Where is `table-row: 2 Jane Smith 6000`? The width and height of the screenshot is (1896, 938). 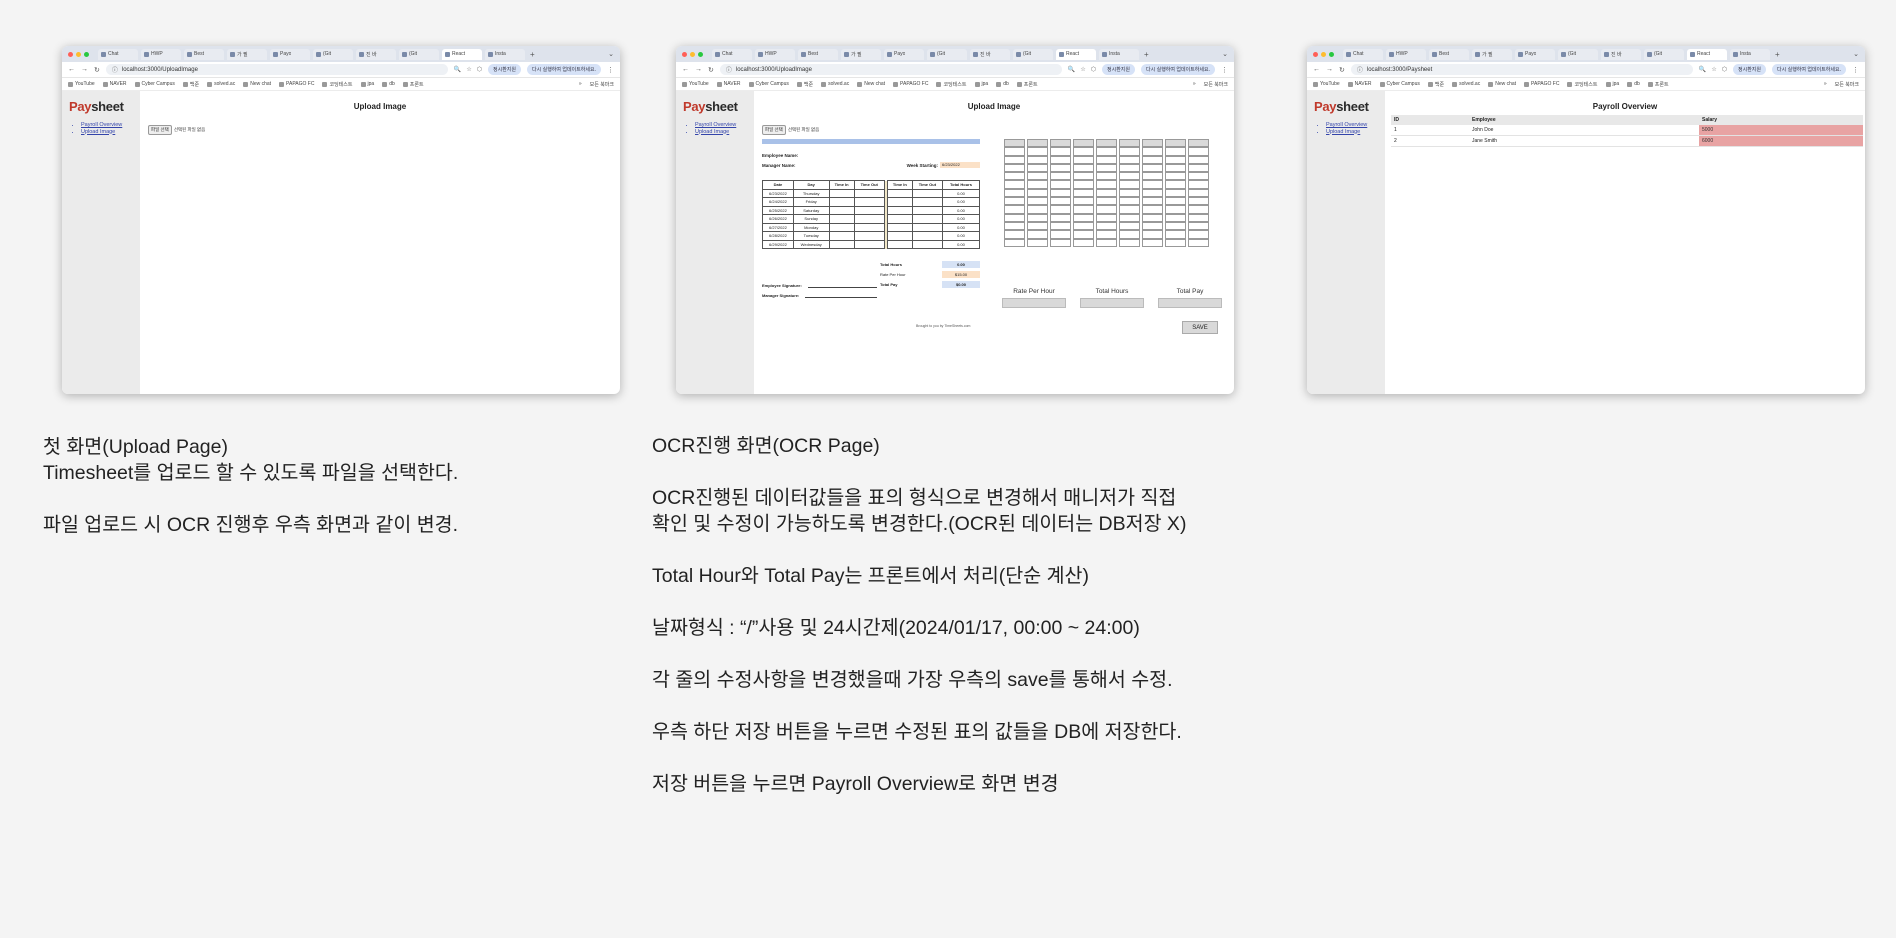 table-row: 2 Jane Smith 6000 is located at coordinates (1627, 141).